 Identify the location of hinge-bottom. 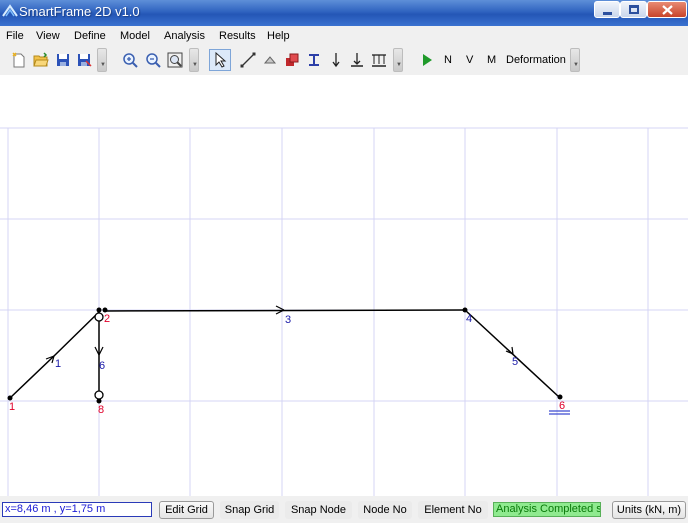
(99, 395).